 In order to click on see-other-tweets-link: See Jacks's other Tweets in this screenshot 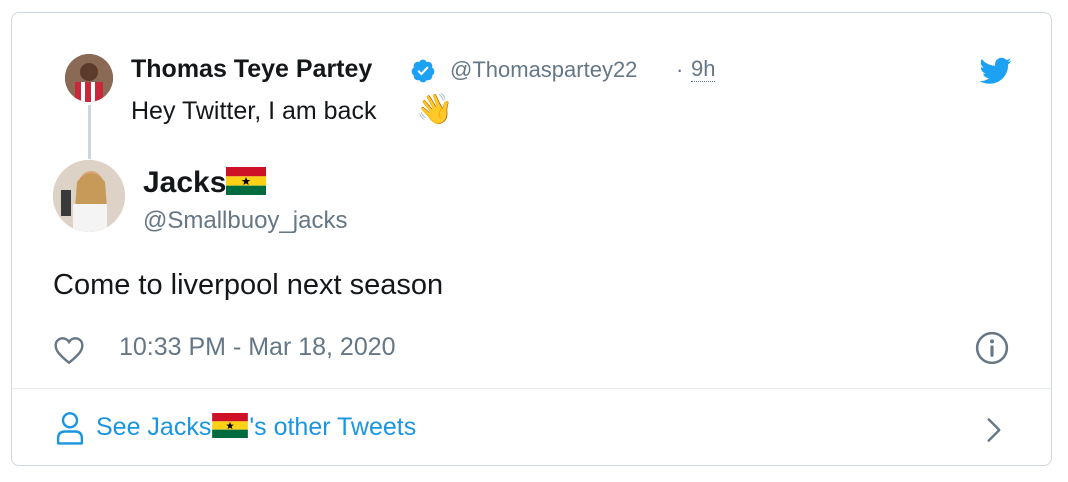, I will do `click(256, 427)`.